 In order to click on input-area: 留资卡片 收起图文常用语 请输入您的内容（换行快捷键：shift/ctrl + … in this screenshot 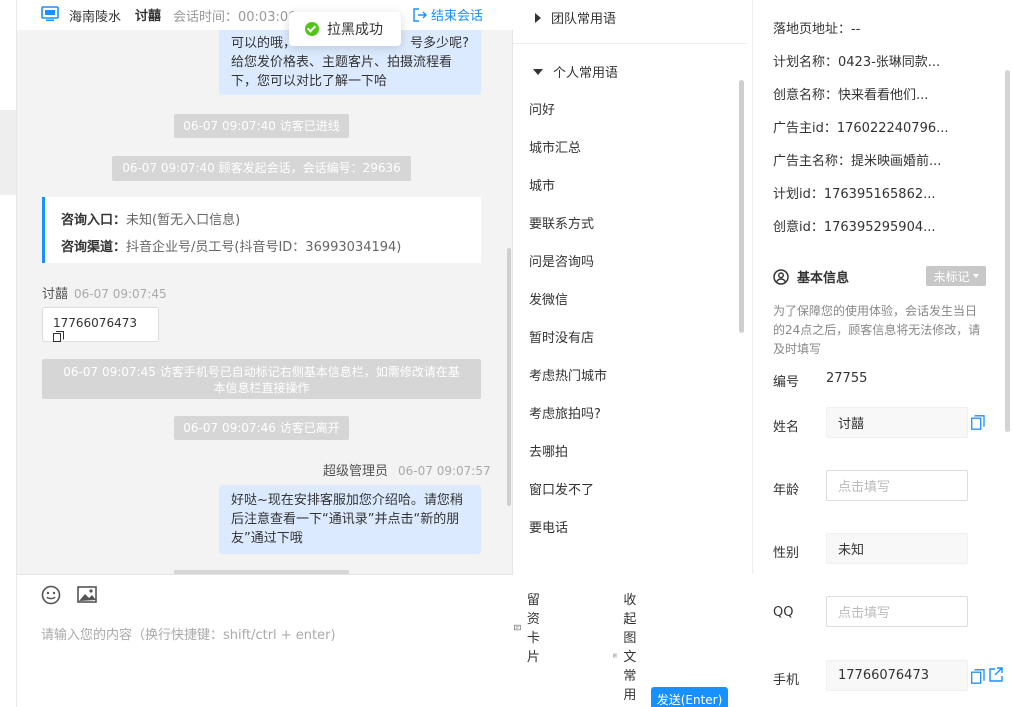, I will do `click(372, 640)`.